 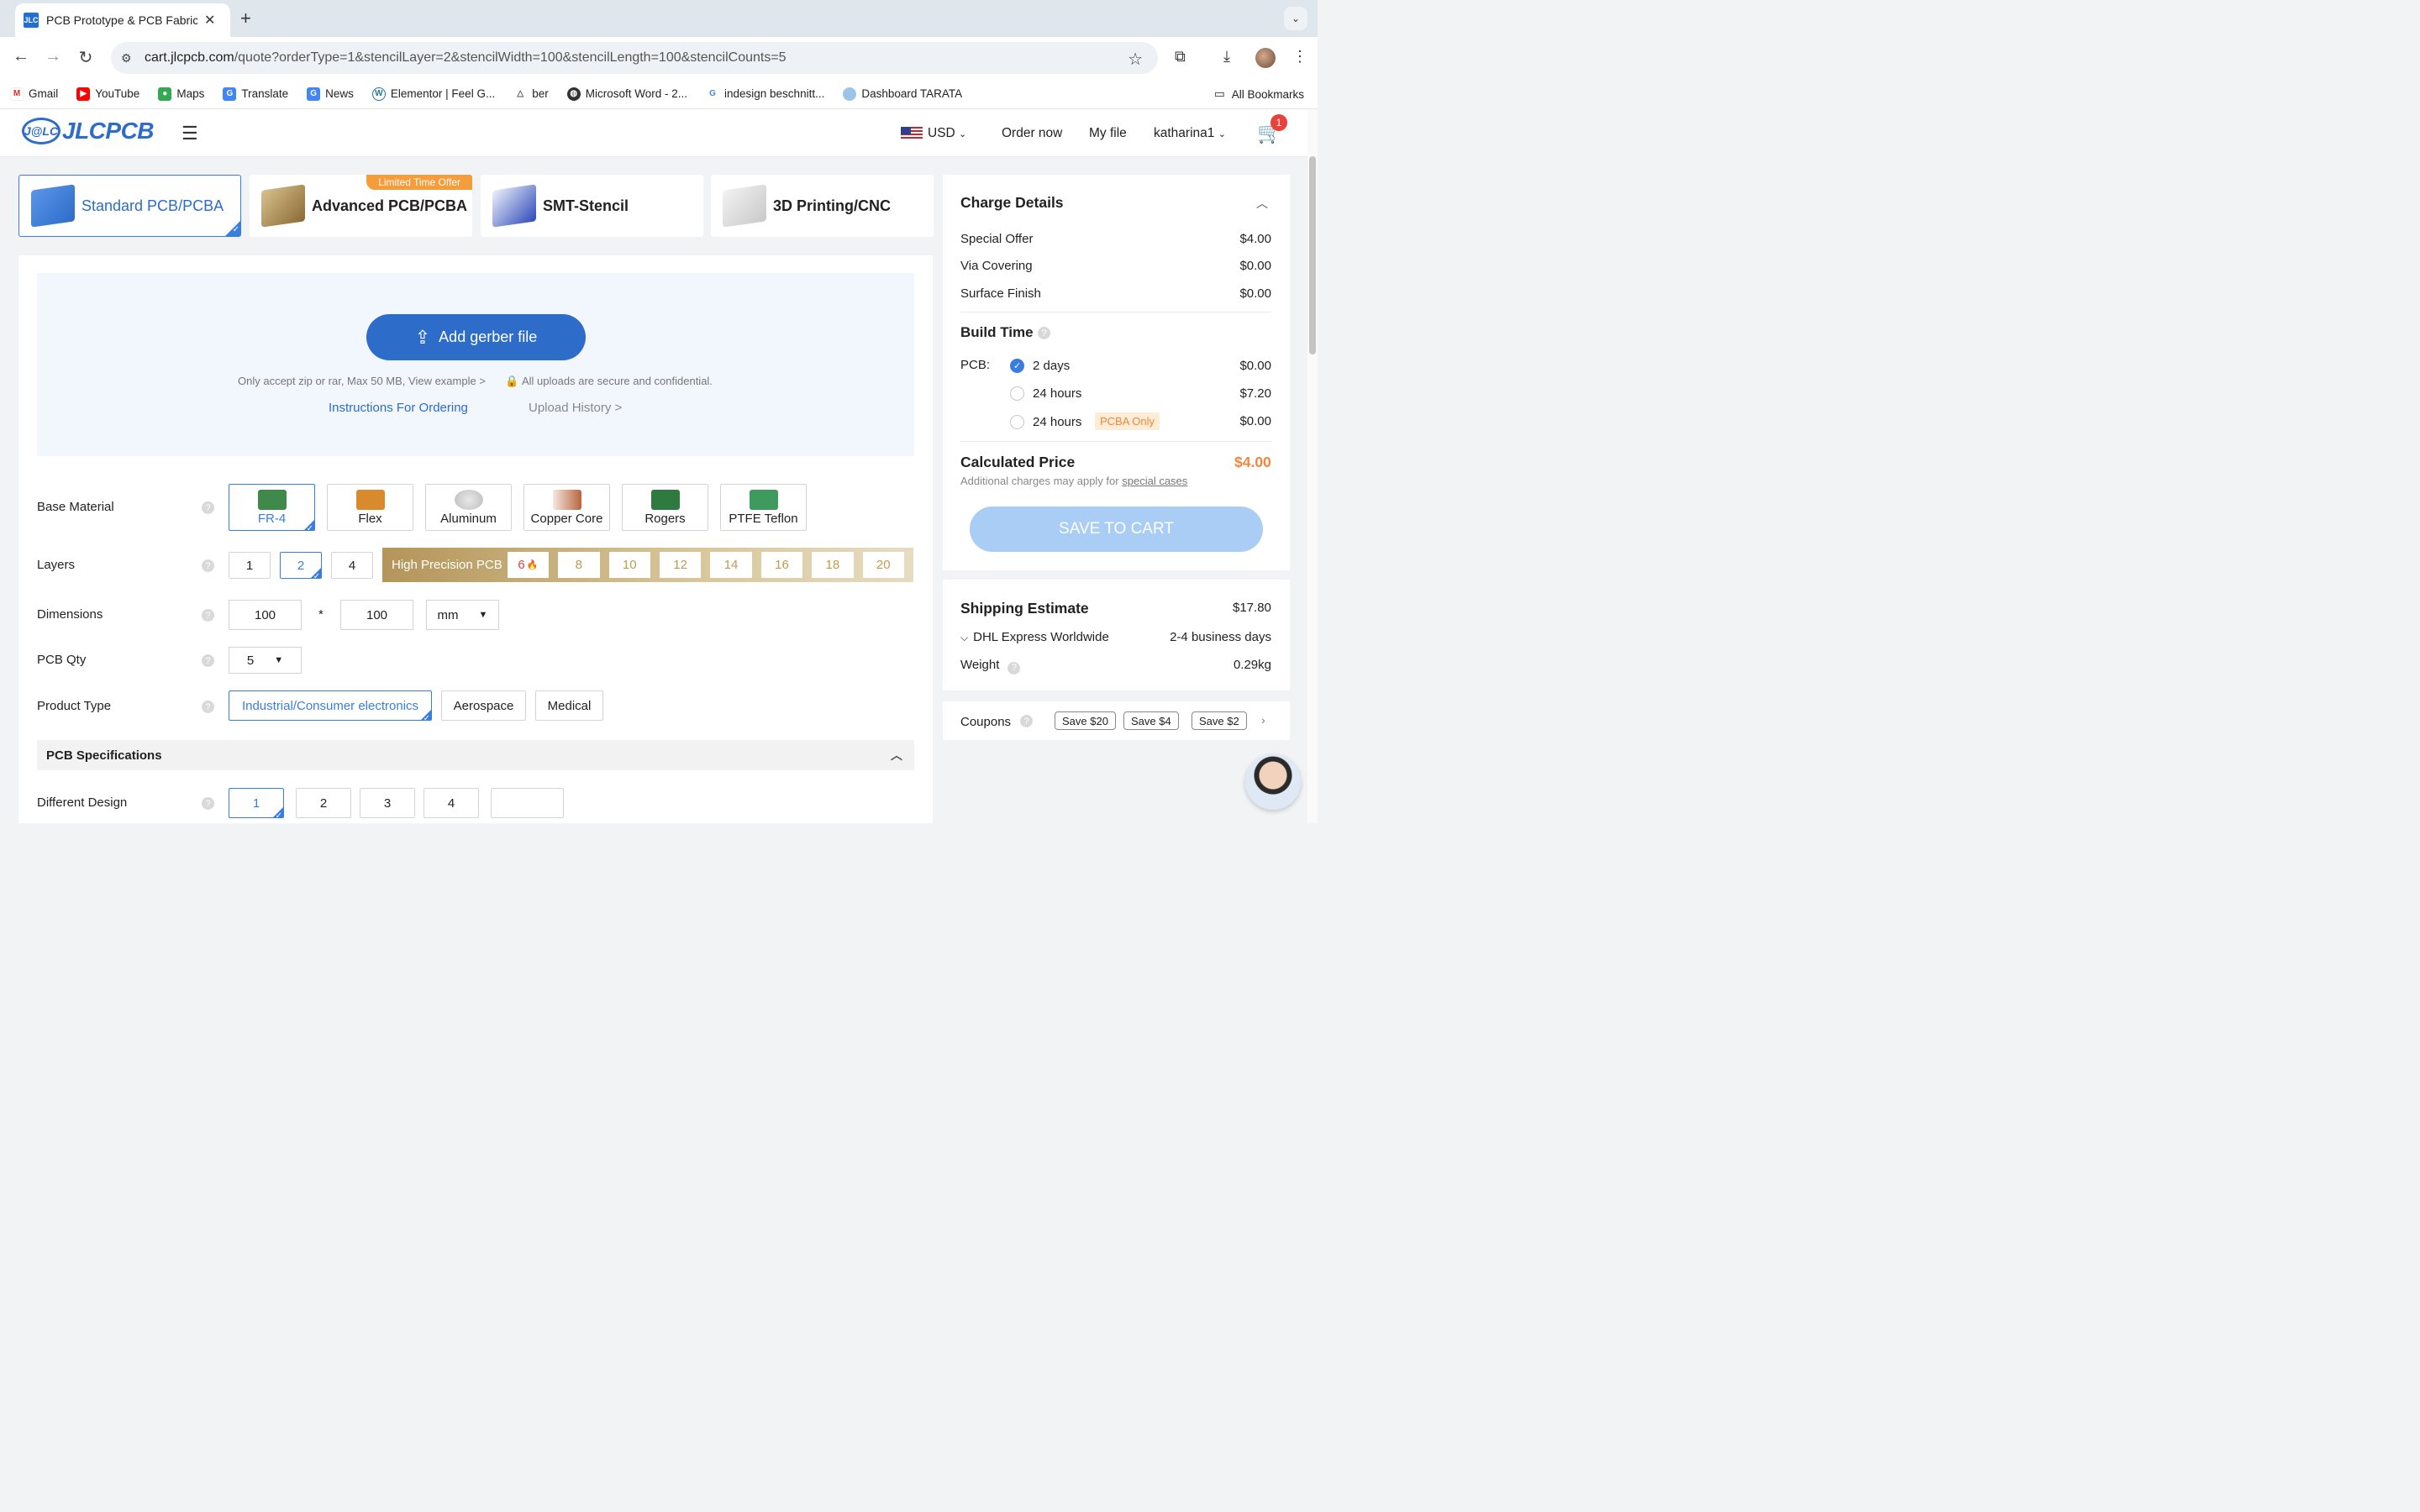 What do you see at coordinates (301, 566) in the screenshot?
I see `layer-option-2: 2` at bounding box center [301, 566].